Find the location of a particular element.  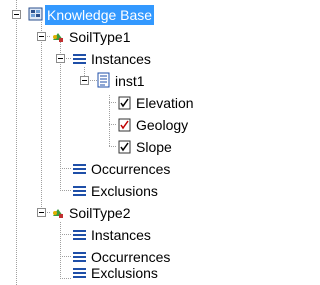

knowledge-base-icon is located at coordinates (35, 14).